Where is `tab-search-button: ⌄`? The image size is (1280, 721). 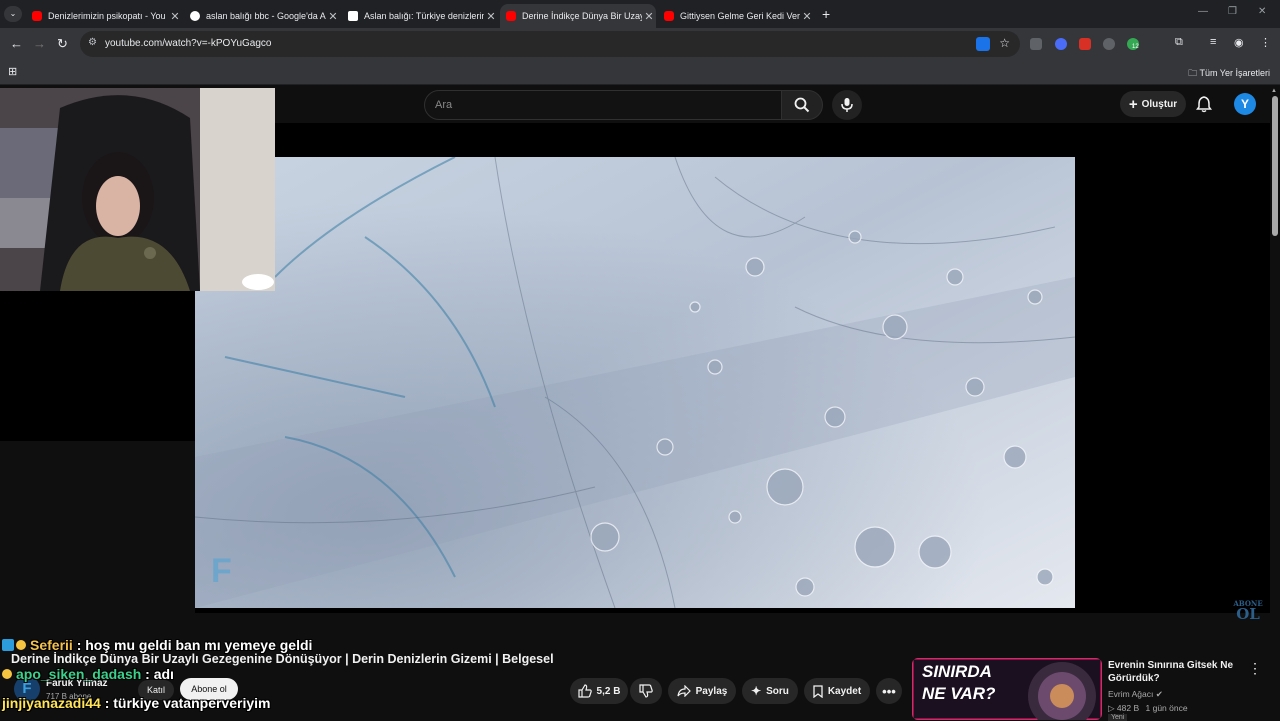 tab-search-button: ⌄ is located at coordinates (13, 14).